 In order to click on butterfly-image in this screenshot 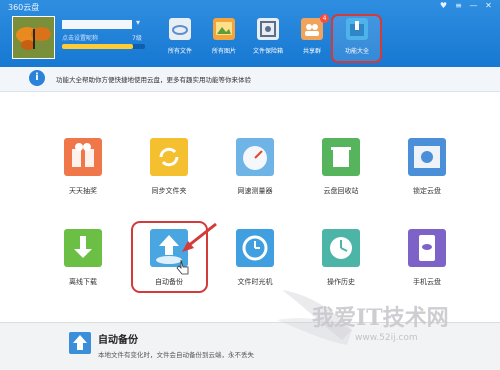, I will do `click(33, 37)`.